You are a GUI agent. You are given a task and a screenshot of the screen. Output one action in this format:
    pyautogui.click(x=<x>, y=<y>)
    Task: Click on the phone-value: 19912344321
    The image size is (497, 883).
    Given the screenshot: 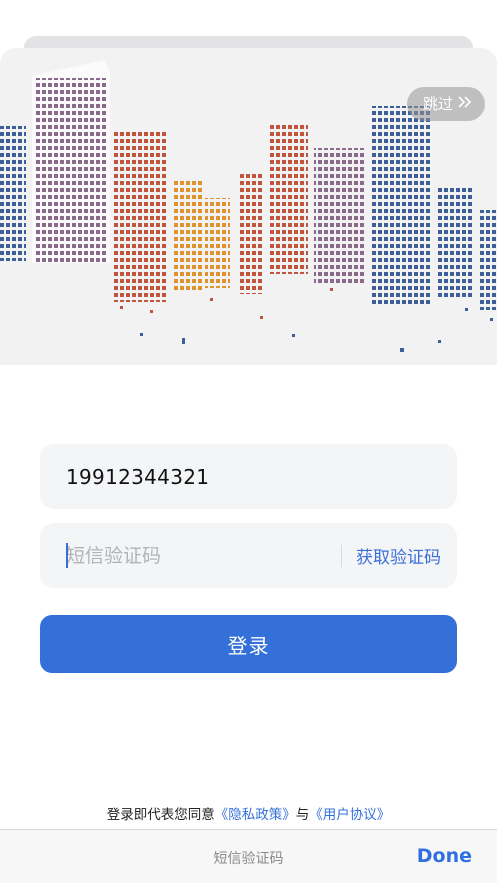 What is the action you would take?
    pyautogui.click(x=137, y=477)
    